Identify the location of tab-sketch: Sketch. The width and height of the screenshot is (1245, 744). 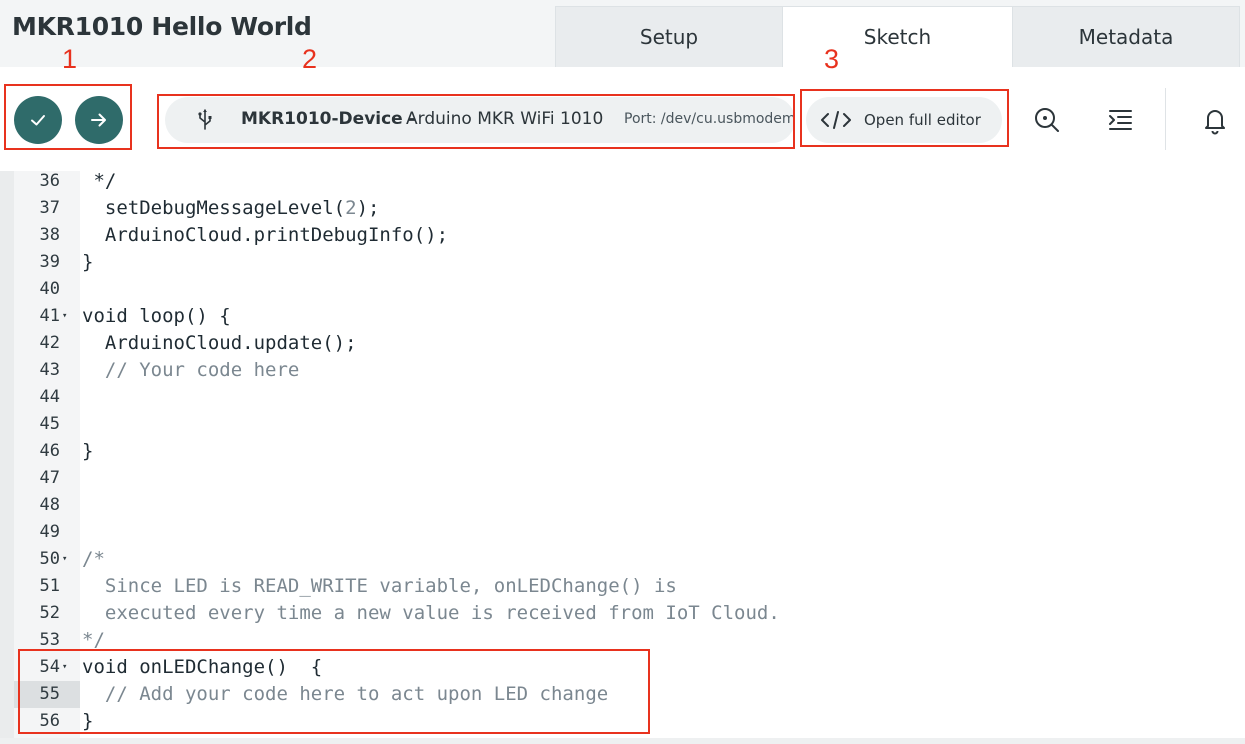
(897, 36).